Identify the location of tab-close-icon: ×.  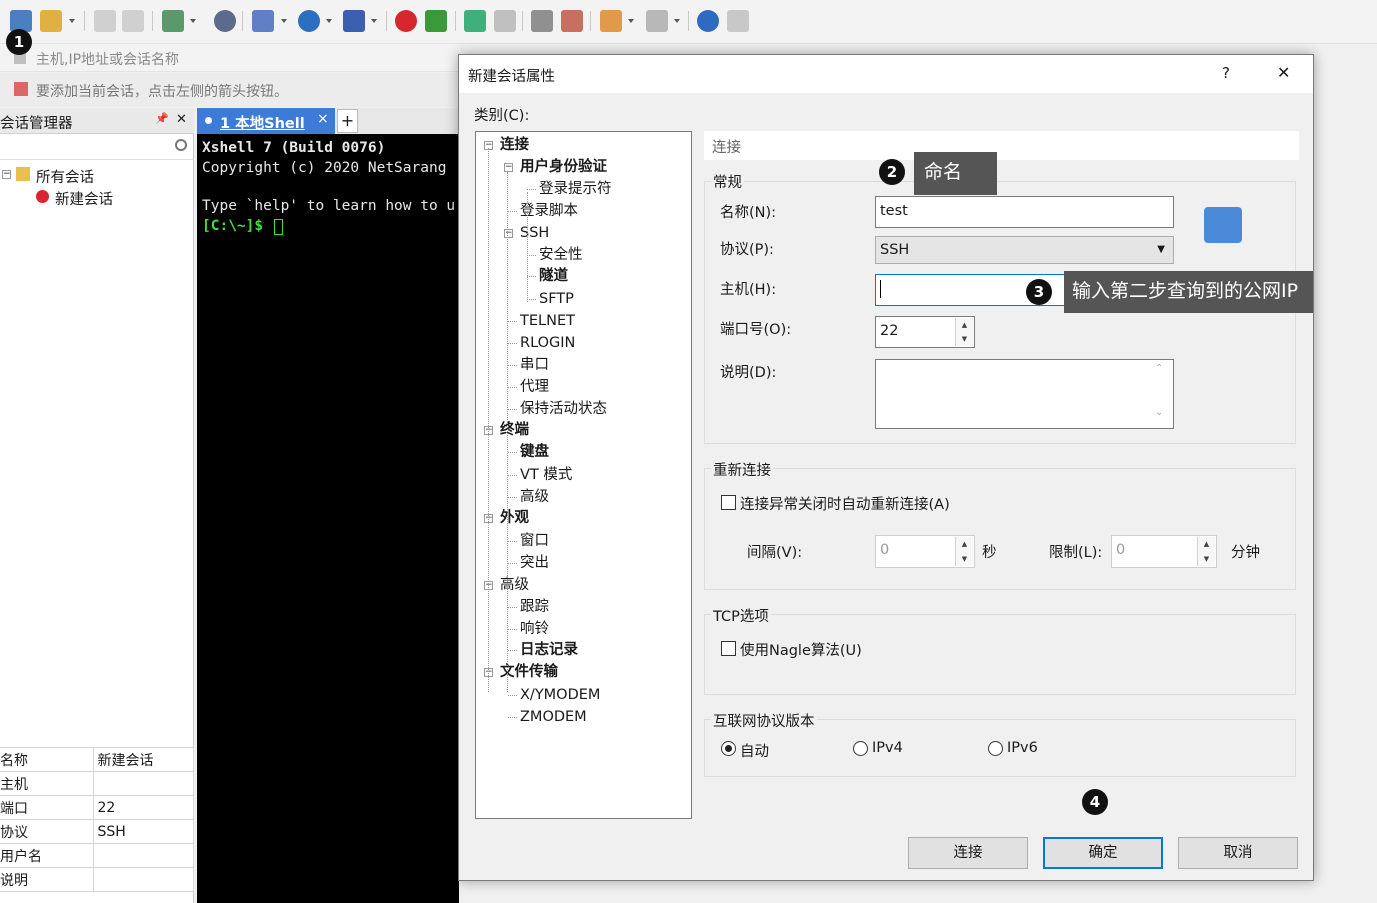
(323, 119).